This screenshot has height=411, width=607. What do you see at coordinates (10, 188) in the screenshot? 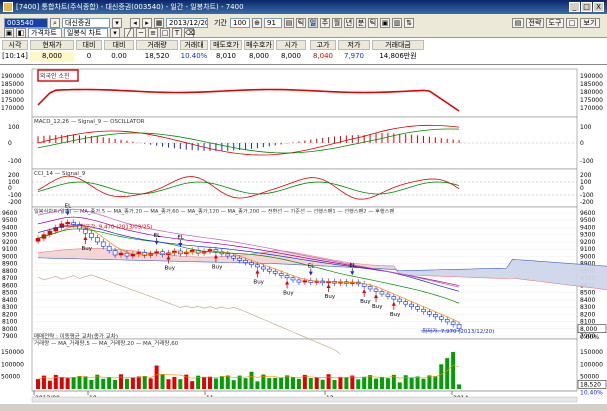
I see `cci-tick-left: 0` at bounding box center [10, 188].